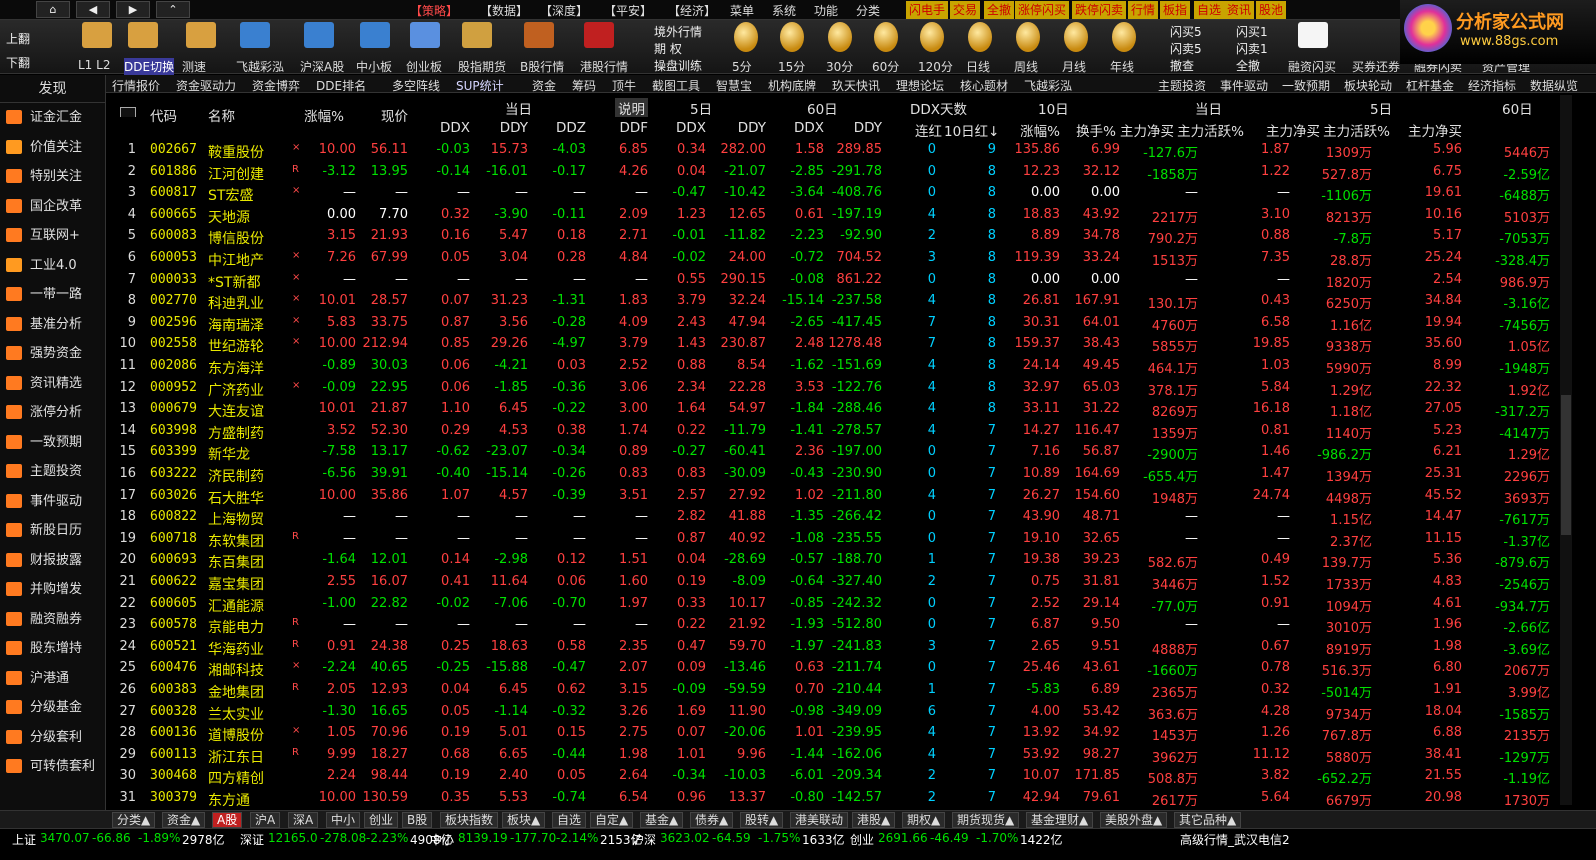 The width and height of the screenshot is (1596, 860). I want to click on col-5: DDY, so click(499, 128).